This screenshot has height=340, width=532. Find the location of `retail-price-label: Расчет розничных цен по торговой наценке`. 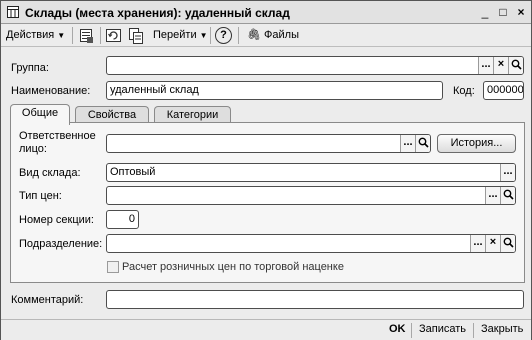

retail-price-label: Расчет розничных цен по торговой наценке is located at coordinates (233, 267).